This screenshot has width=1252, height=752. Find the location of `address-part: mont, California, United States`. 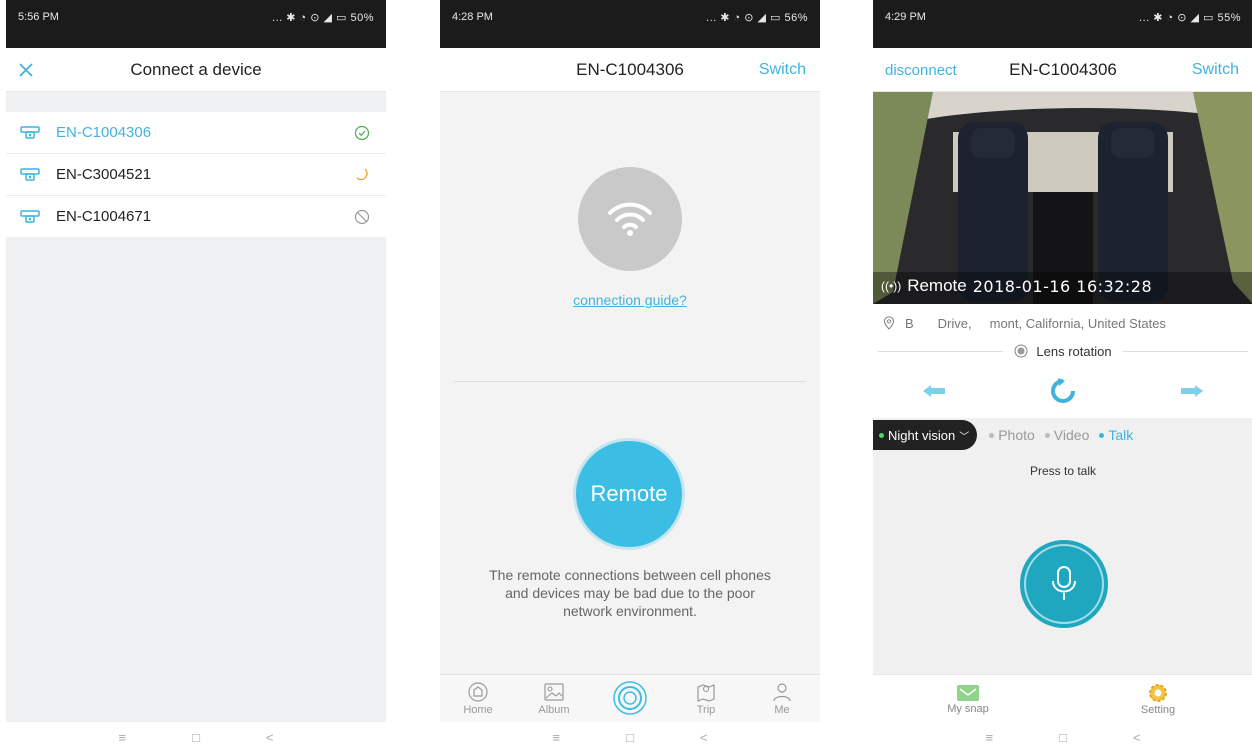

address-part: mont, California, United States is located at coordinates (1077, 323).